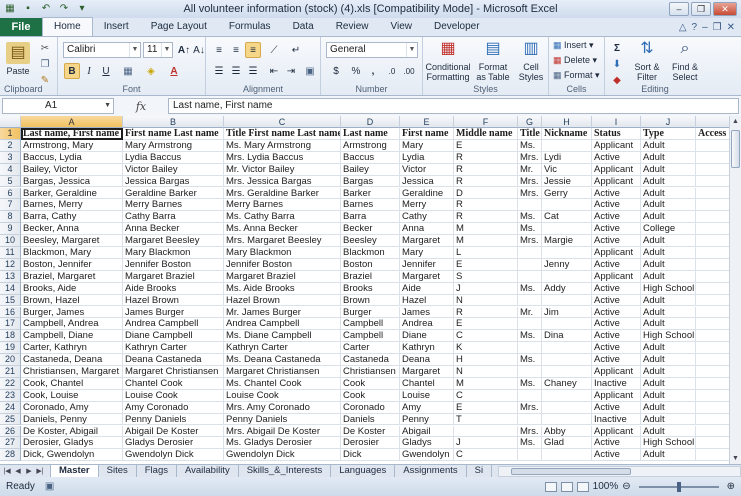 This screenshot has height=496, width=741. I want to click on header-cell: Last name, so click(370, 134).